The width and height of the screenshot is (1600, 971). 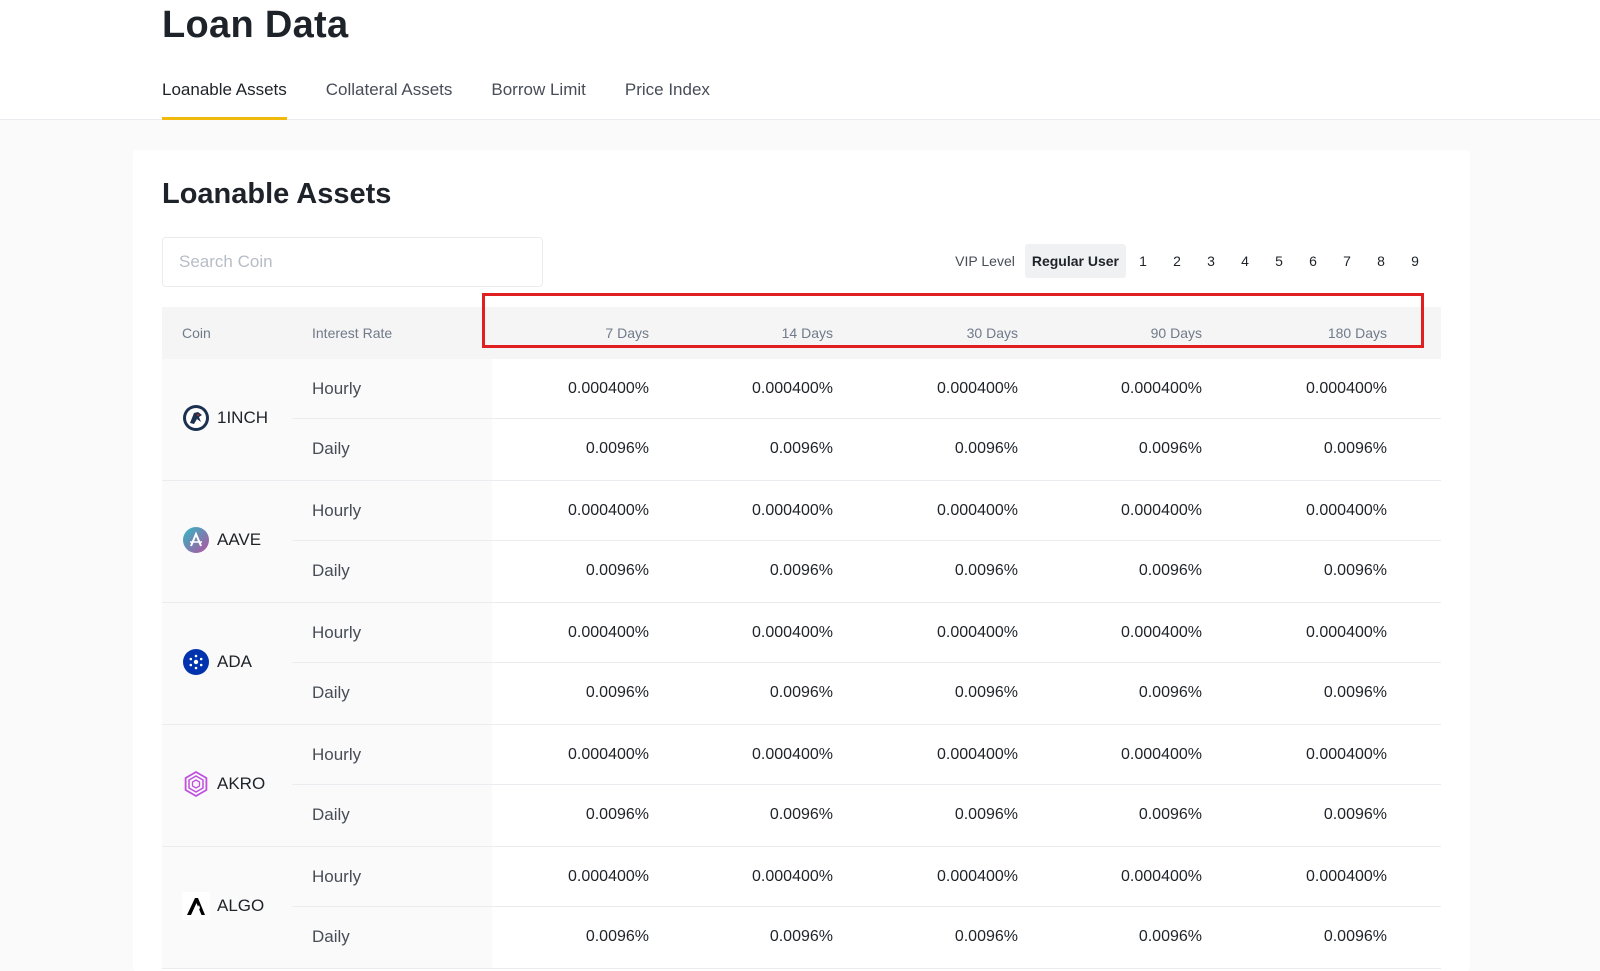 What do you see at coordinates (196, 418) in the screenshot?
I see `1inch-icon` at bounding box center [196, 418].